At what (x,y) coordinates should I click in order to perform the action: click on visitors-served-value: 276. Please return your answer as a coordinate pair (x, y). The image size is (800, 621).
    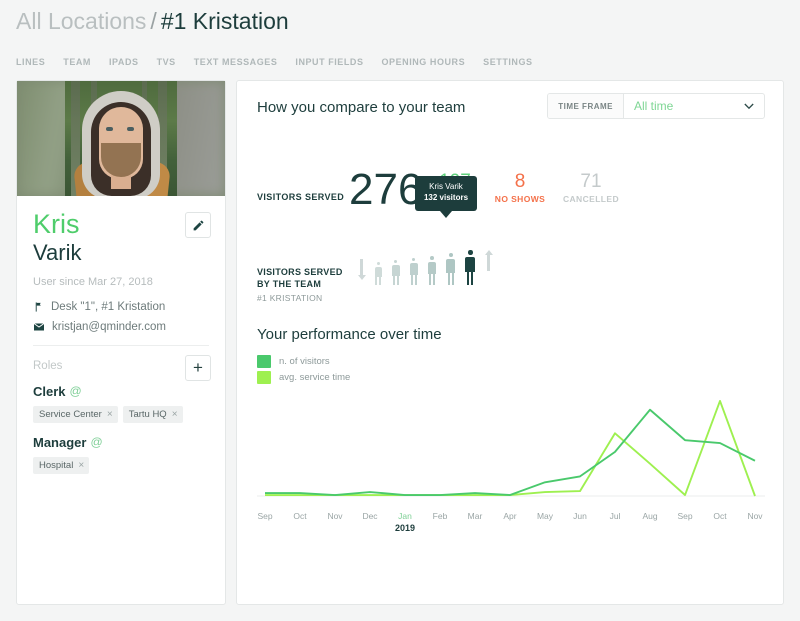
    Looking at the image, I should click on (386, 189).